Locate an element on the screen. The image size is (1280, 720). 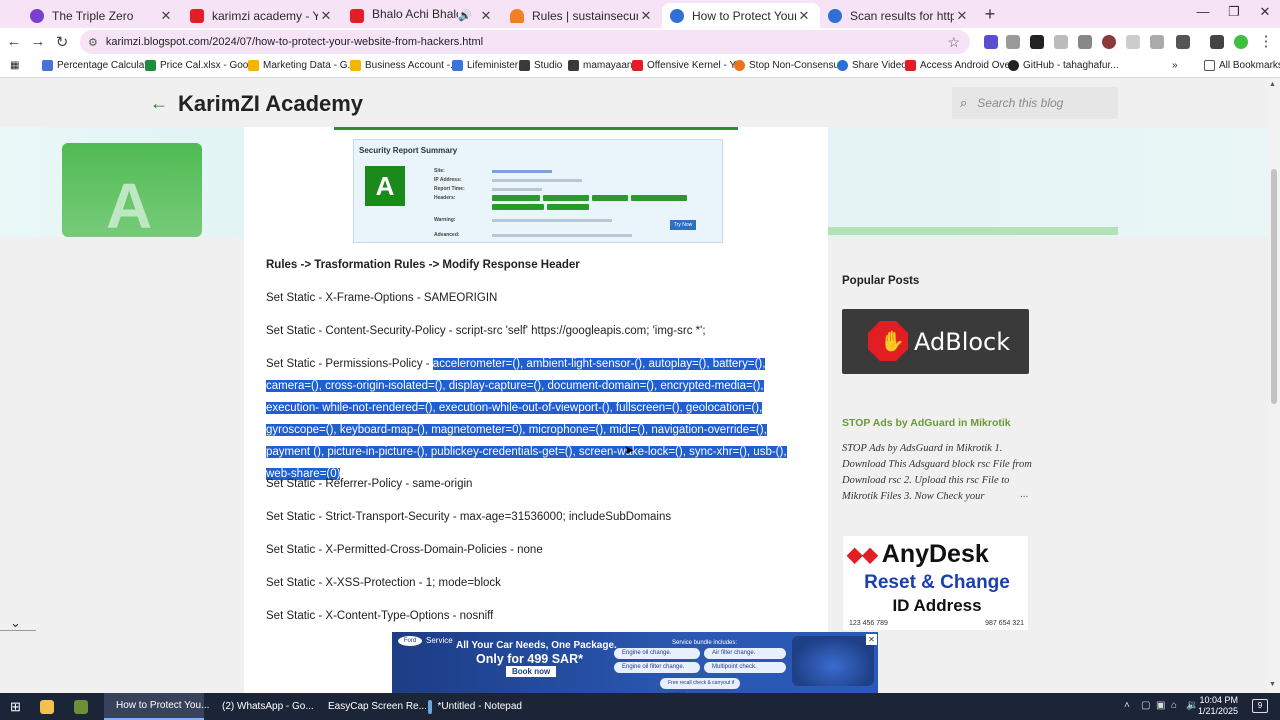
clock-time: 10:04 PM is located at coordinates (1219, 700).